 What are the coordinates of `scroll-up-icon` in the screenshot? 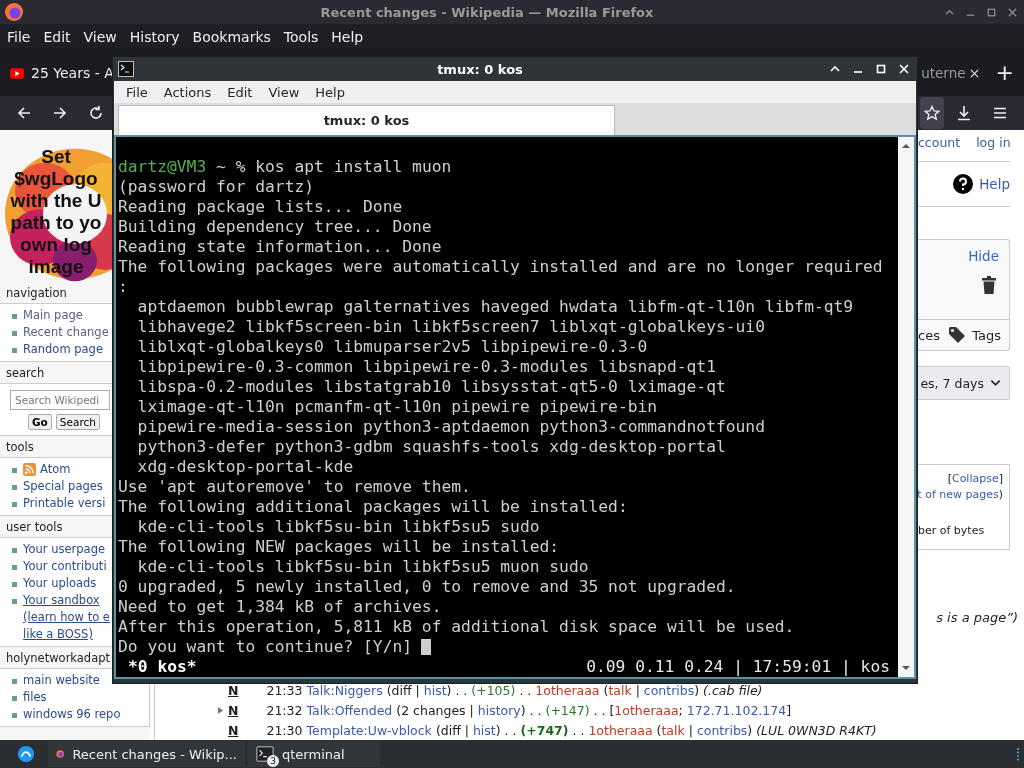 It's located at (906, 146).